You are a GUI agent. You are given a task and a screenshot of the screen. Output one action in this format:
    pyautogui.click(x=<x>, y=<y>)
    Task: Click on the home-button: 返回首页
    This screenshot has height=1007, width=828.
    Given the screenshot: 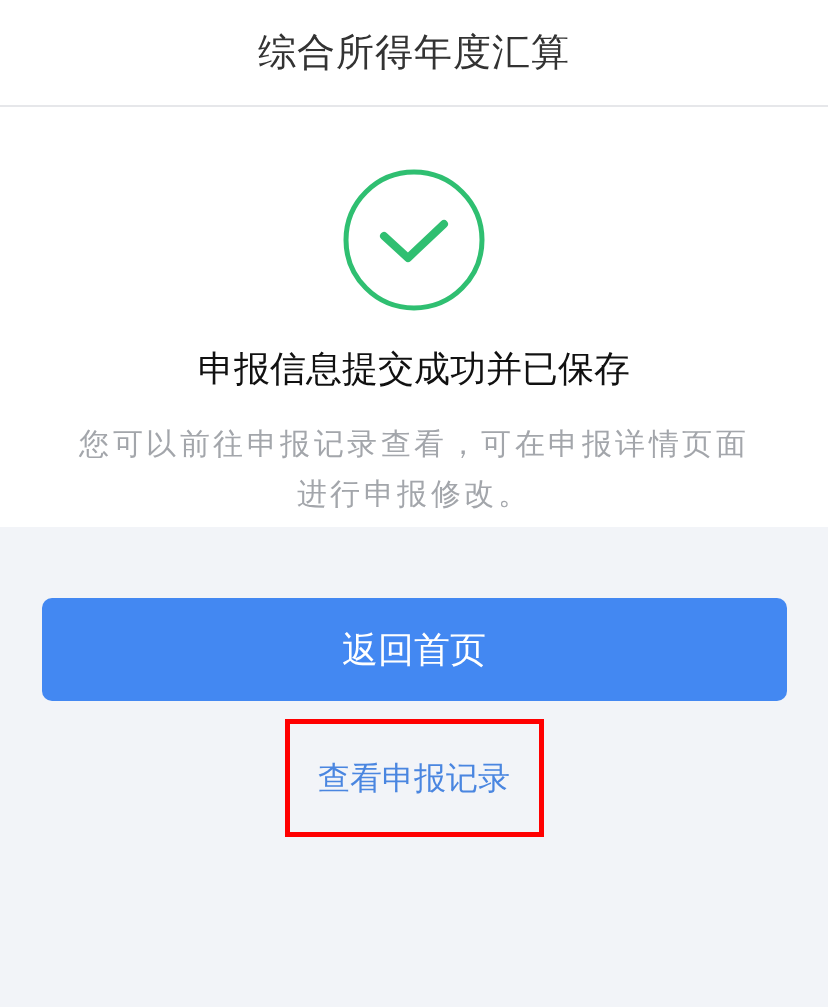 What is the action you would take?
    pyautogui.click(x=414, y=649)
    